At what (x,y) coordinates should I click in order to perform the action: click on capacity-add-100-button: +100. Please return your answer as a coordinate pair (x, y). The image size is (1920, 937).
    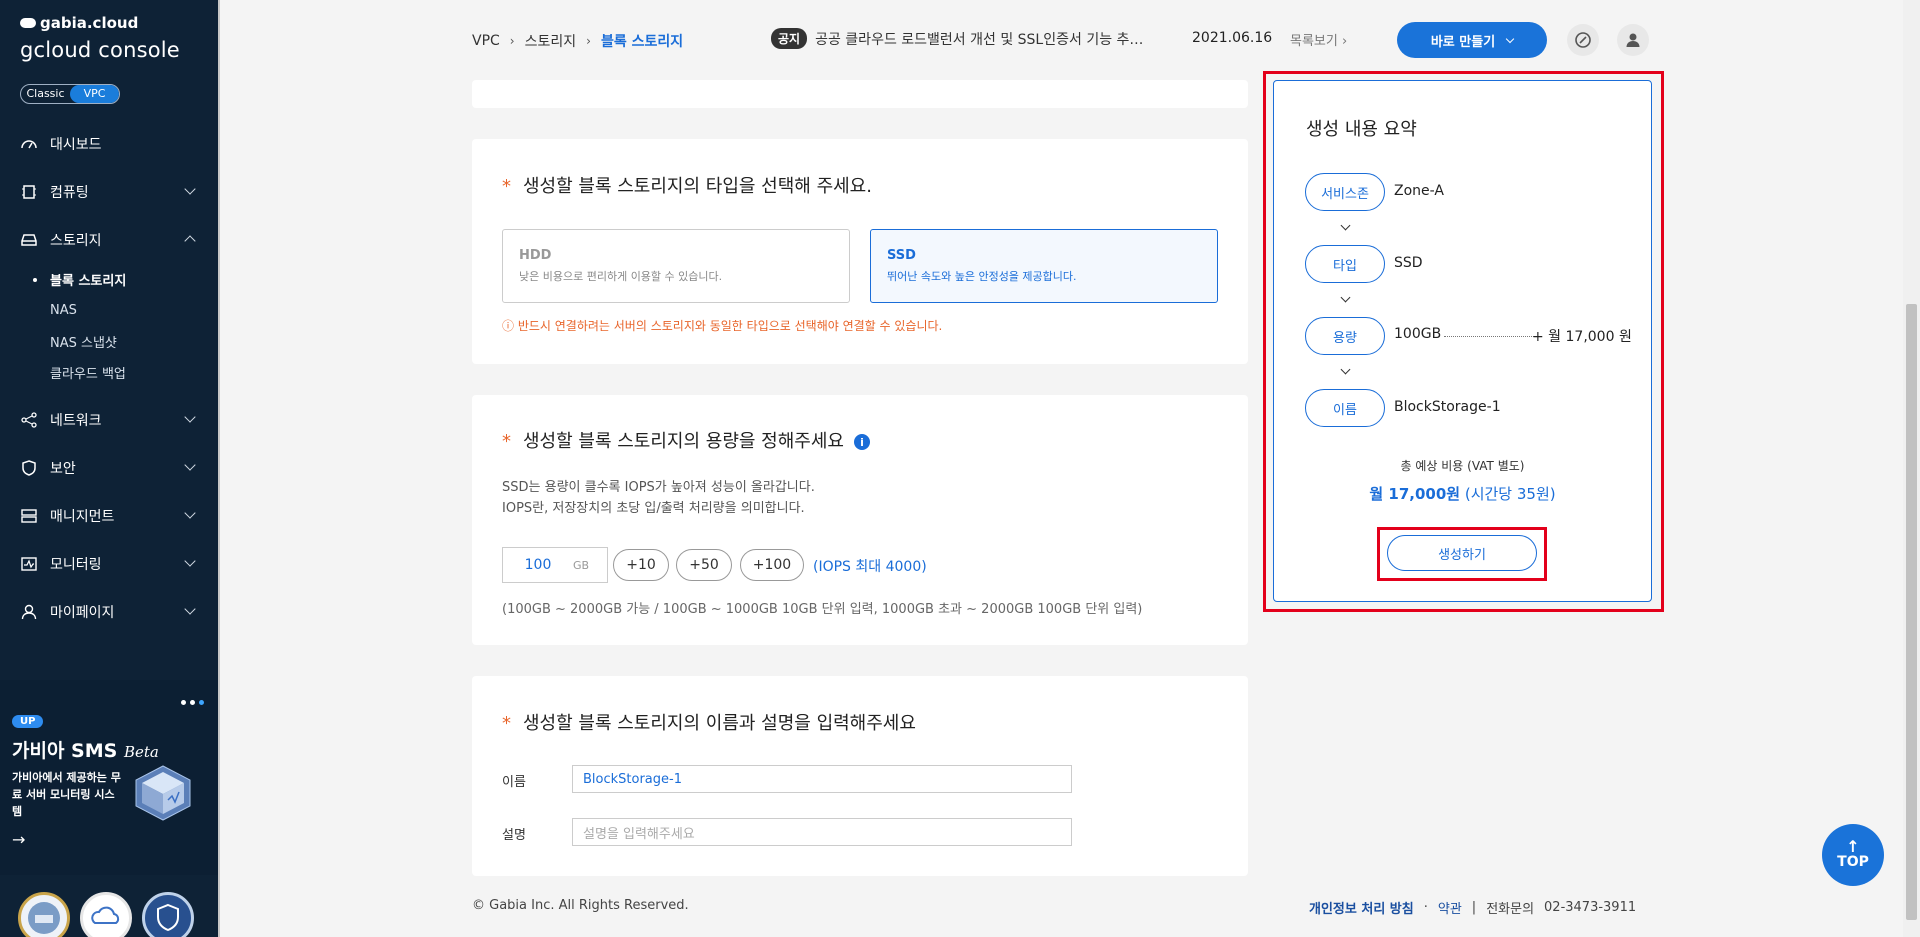
    Looking at the image, I should click on (772, 565).